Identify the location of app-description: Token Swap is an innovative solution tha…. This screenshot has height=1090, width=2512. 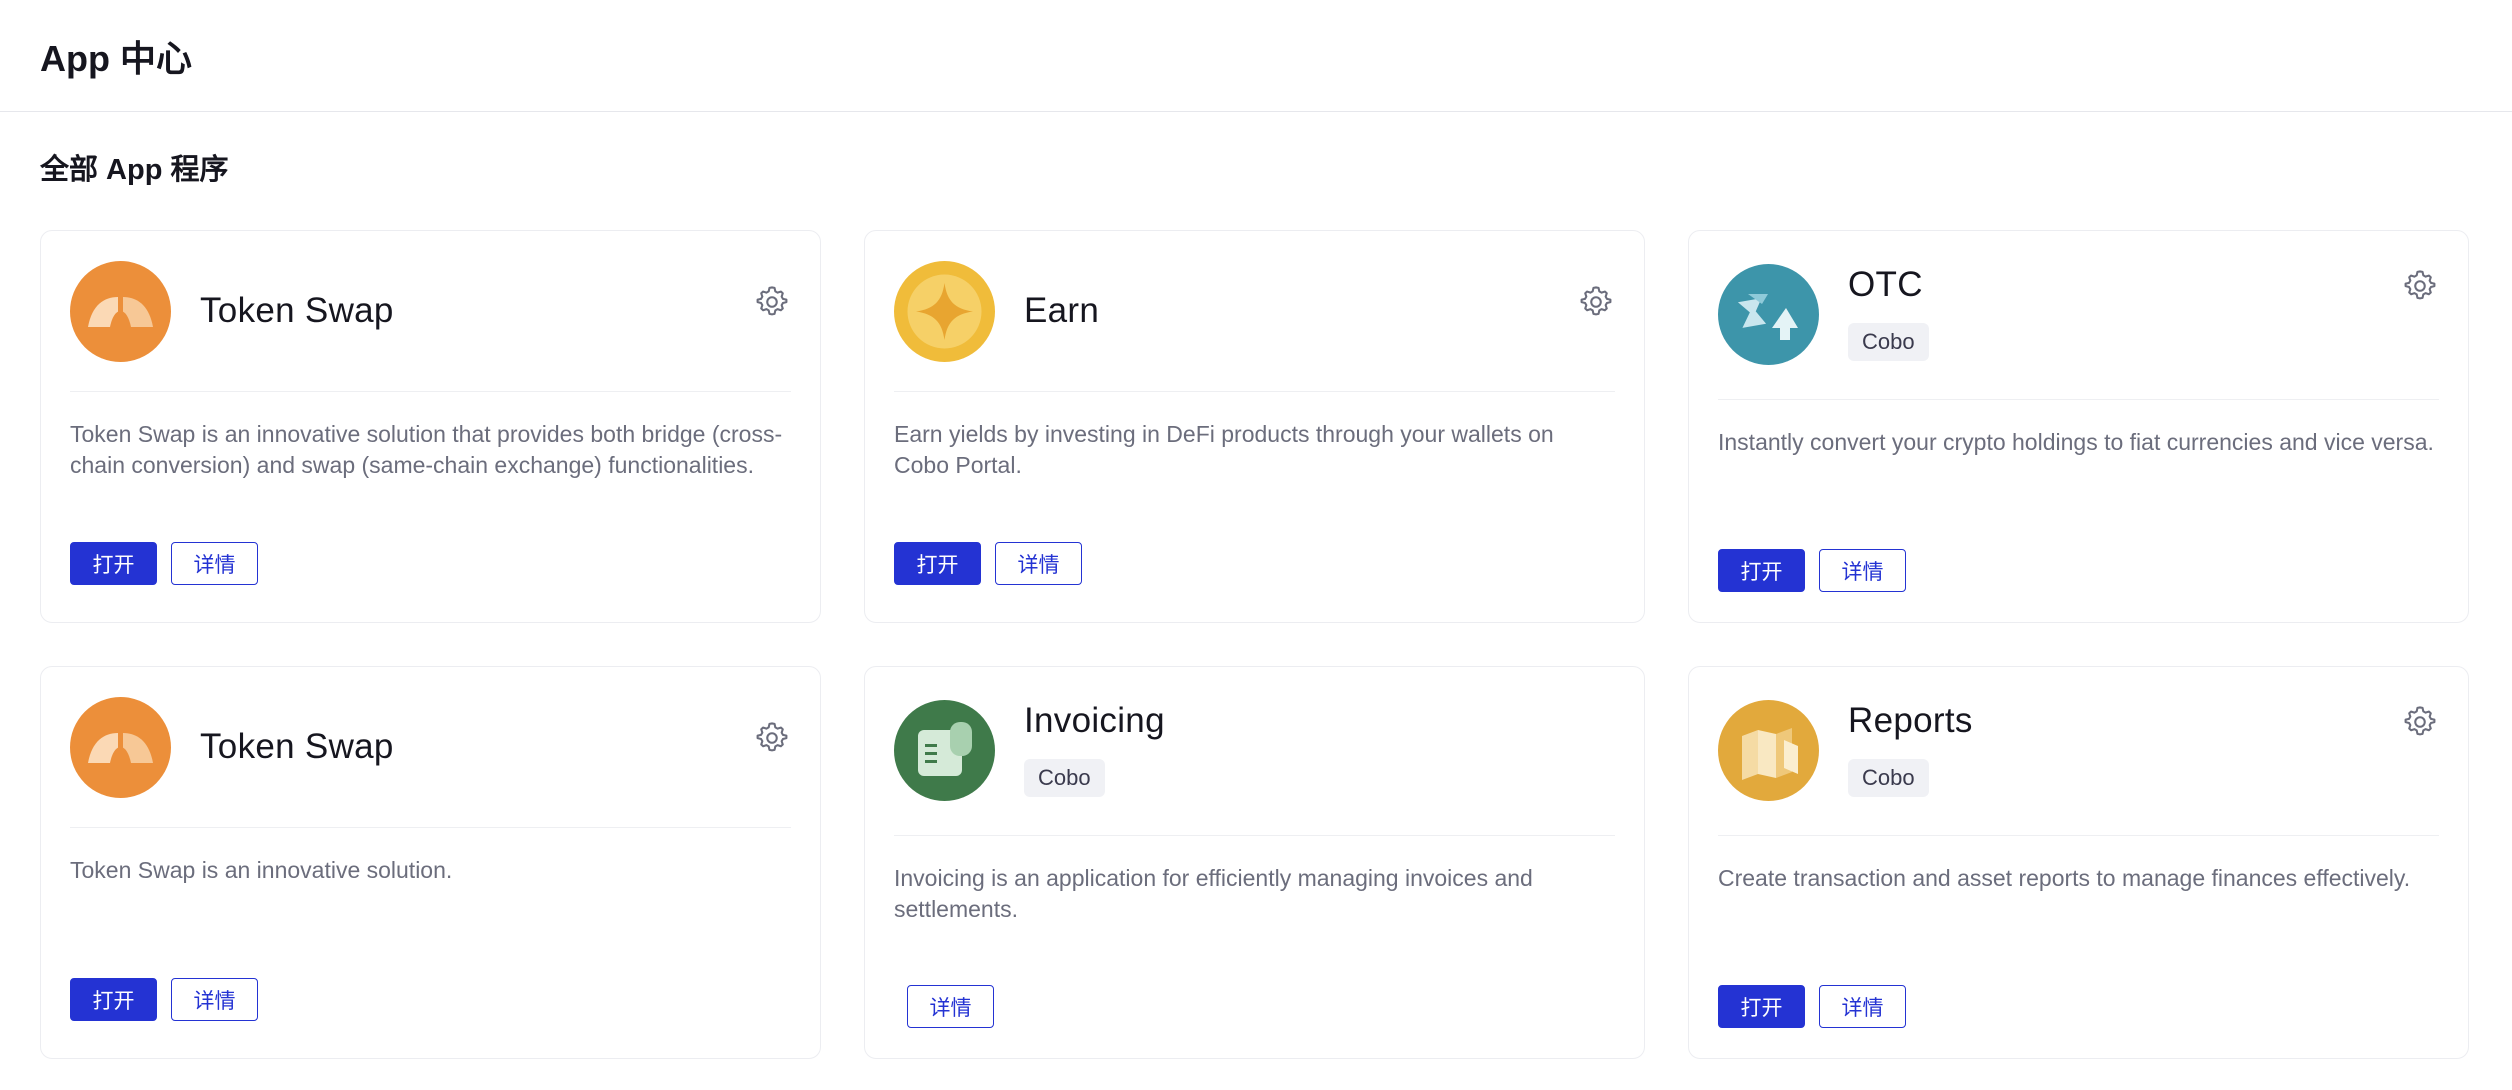
(426, 449).